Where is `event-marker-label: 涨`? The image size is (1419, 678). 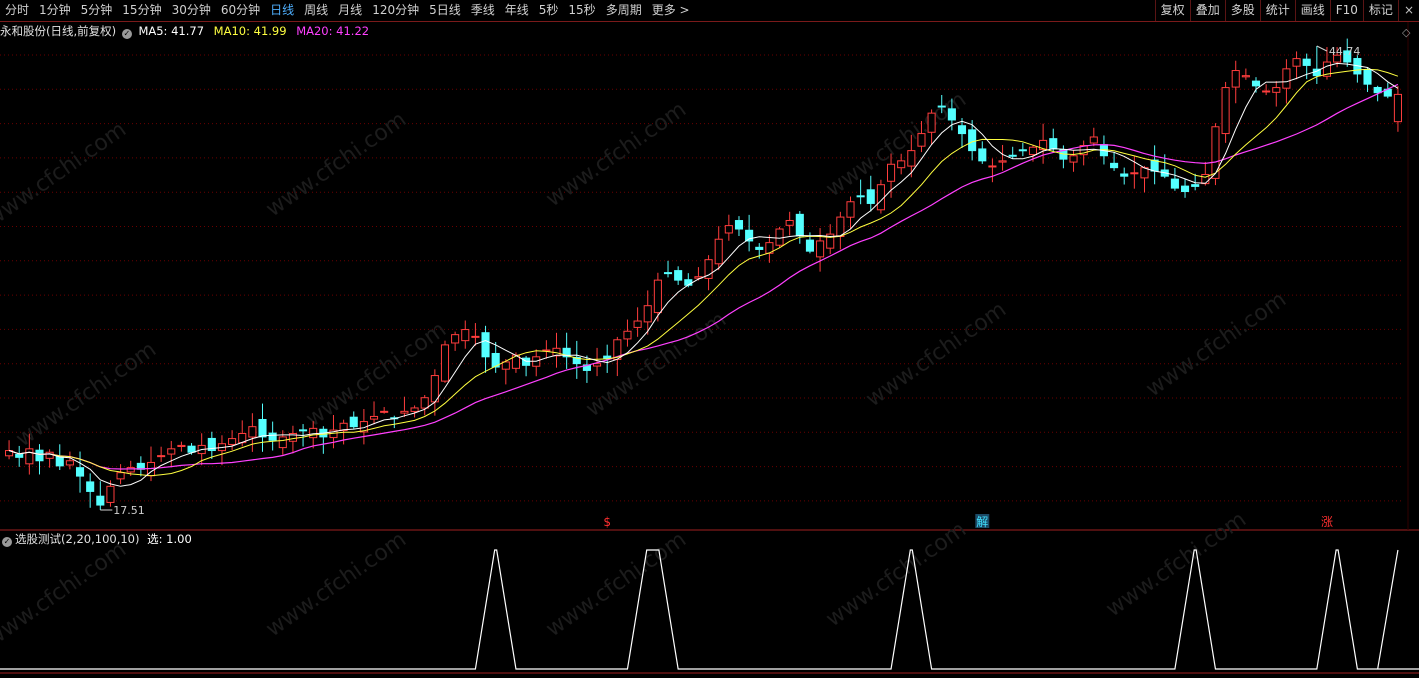 event-marker-label: 涨 is located at coordinates (1327, 521).